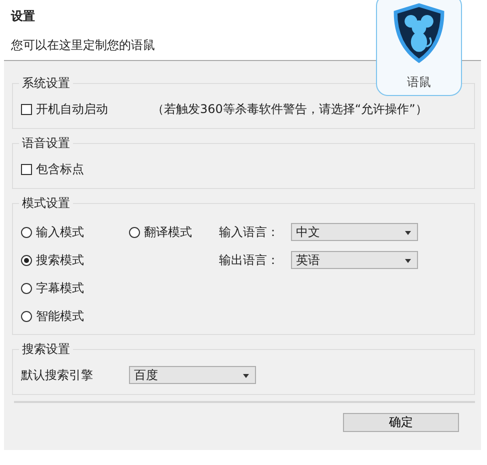 This screenshot has height=465, width=487. I want to click on dropdown: 英语, so click(354, 260).